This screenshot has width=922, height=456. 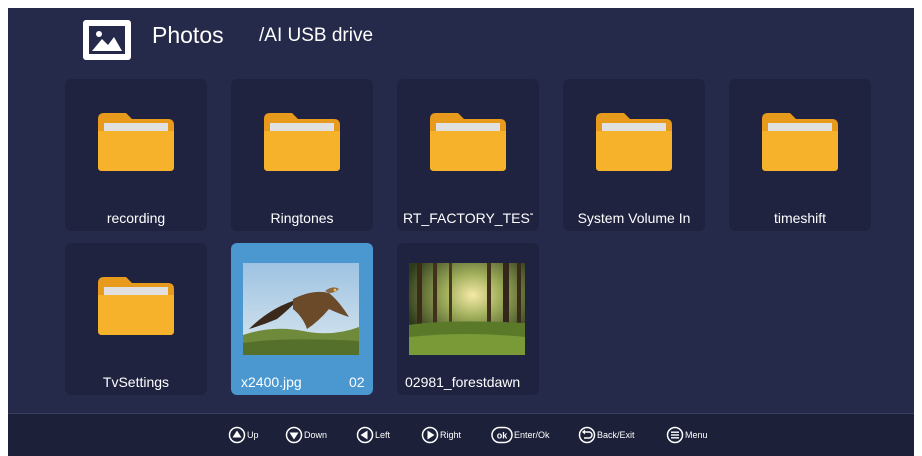 I want to click on forest-photo-thumbnail, so click(x=467, y=309).